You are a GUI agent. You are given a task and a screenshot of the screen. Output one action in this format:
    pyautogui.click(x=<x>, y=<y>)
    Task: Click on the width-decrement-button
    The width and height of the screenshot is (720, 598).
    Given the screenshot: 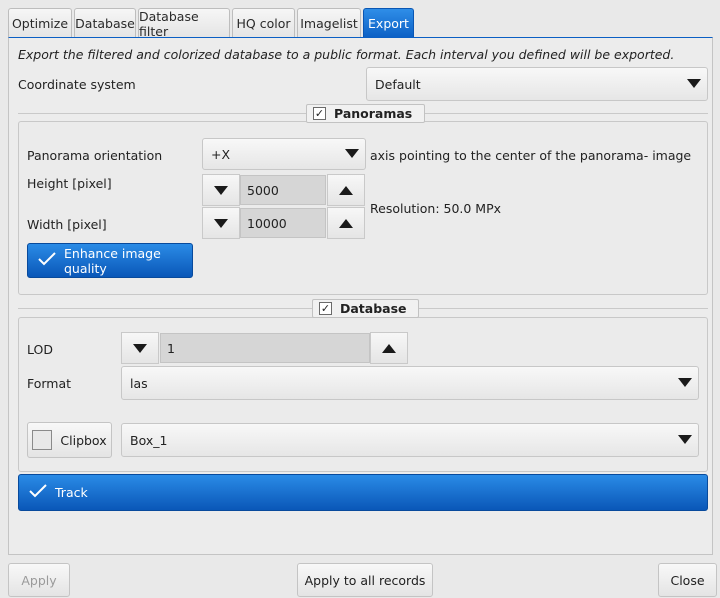 What is the action you would take?
    pyautogui.click(x=221, y=223)
    